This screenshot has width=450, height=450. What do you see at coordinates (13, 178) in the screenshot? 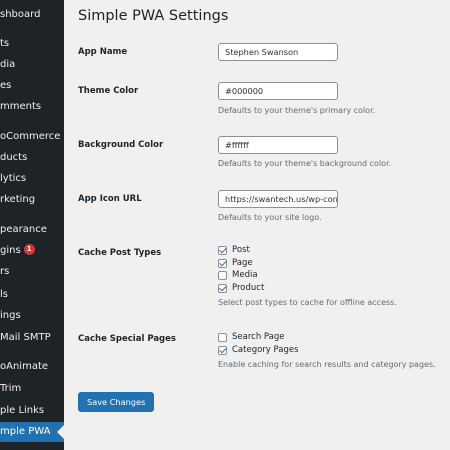
I see `sidebar-item-label: lytics` at bounding box center [13, 178].